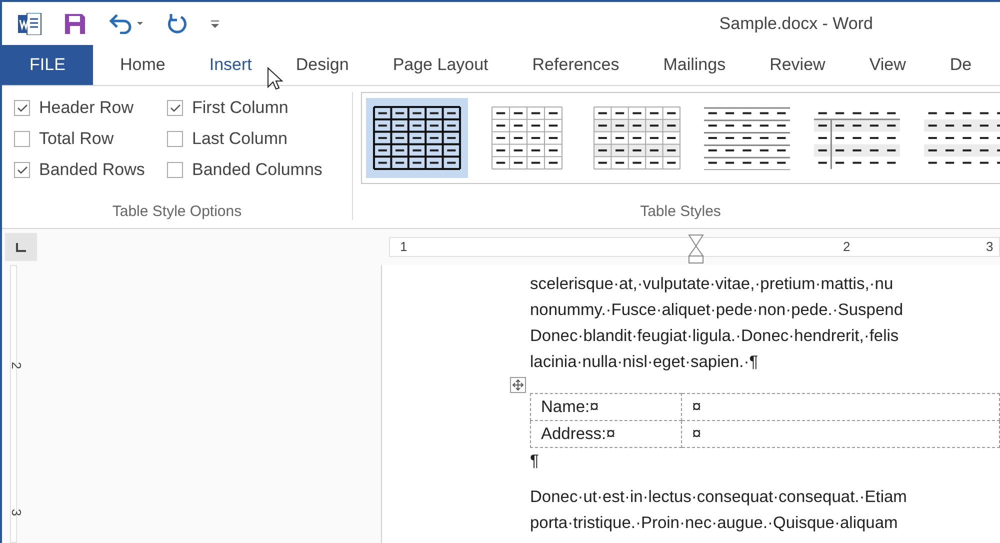 This screenshot has width=1000, height=543. I want to click on table-cell: Name:¤, so click(606, 407).